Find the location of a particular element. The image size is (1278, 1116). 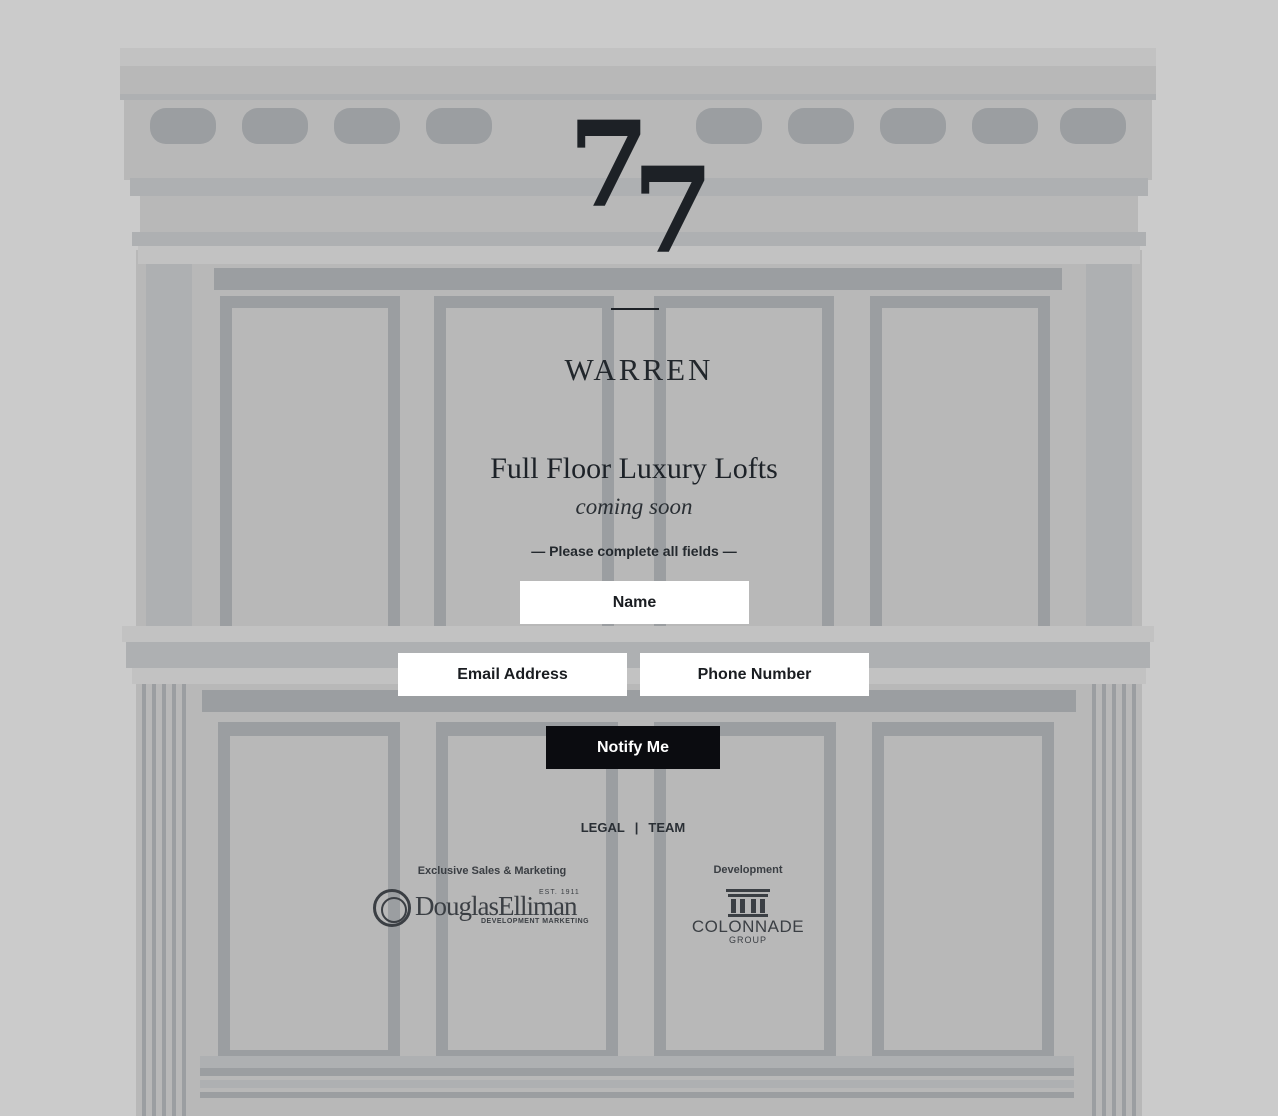

footer-links: LEGAL | TEAM is located at coordinates (633, 827).